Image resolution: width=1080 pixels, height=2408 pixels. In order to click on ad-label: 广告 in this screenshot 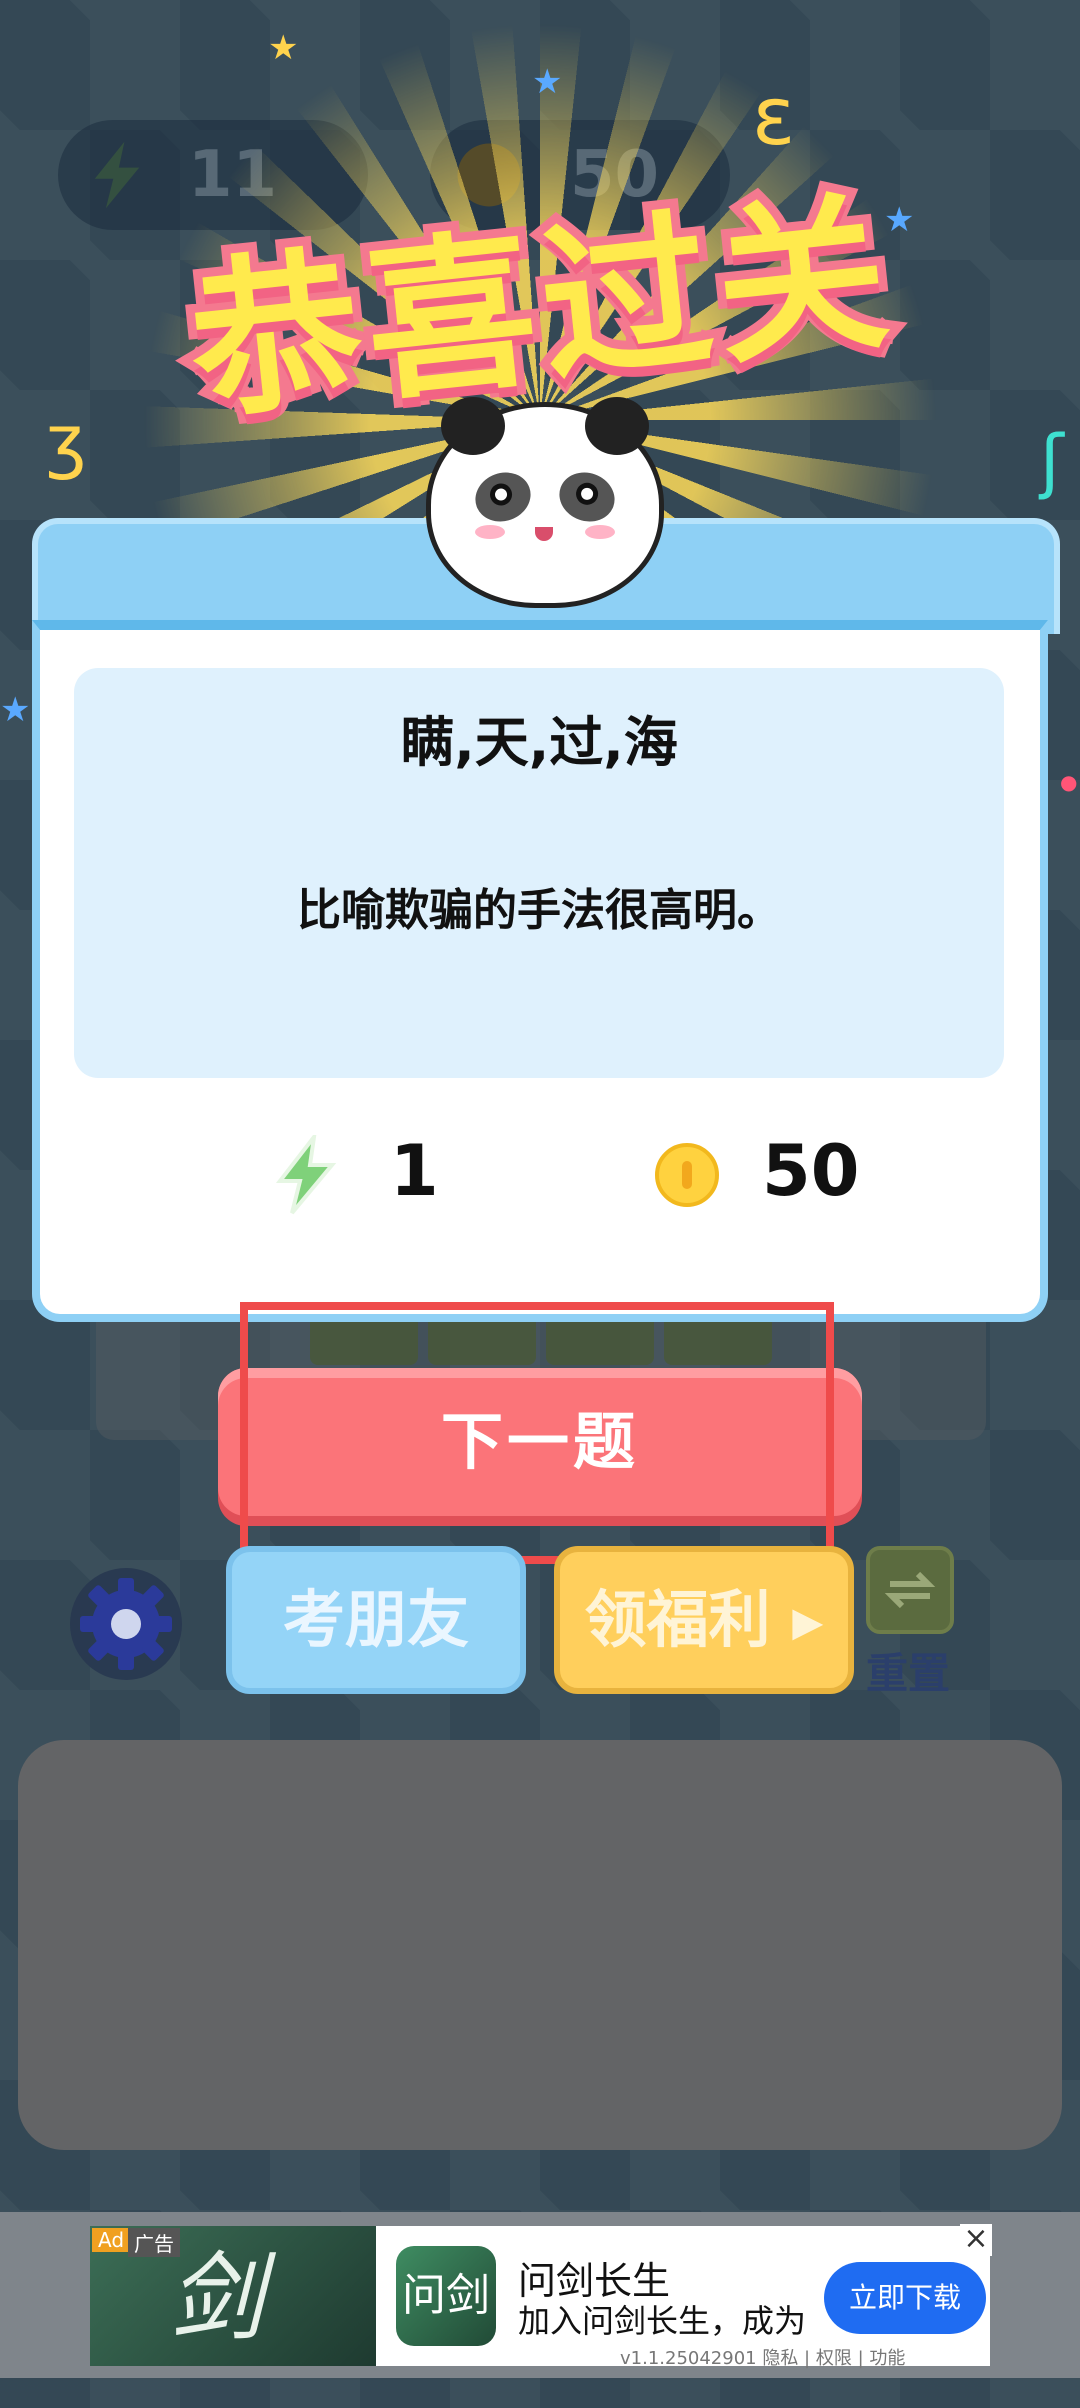, I will do `click(154, 2242)`.